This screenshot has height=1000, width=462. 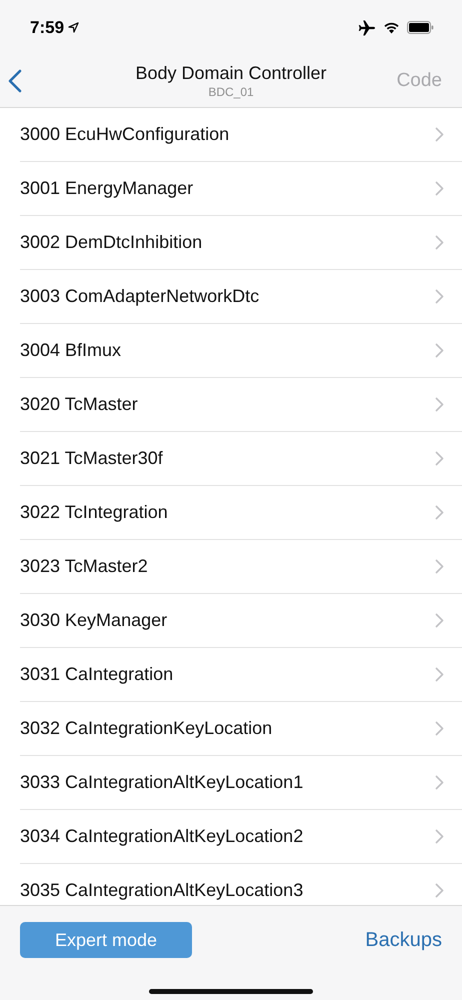 What do you see at coordinates (391, 27) in the screenshot?
I see `wifi-icon` at bounding box center [391, 27].